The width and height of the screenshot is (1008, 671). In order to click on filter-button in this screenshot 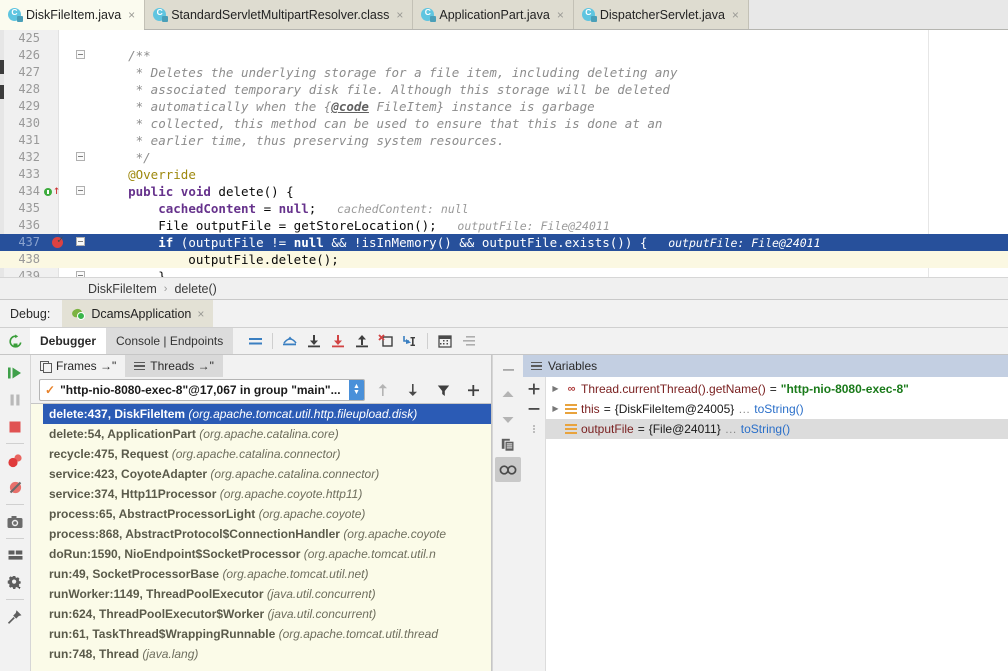, I will do `click(443, 390)`.